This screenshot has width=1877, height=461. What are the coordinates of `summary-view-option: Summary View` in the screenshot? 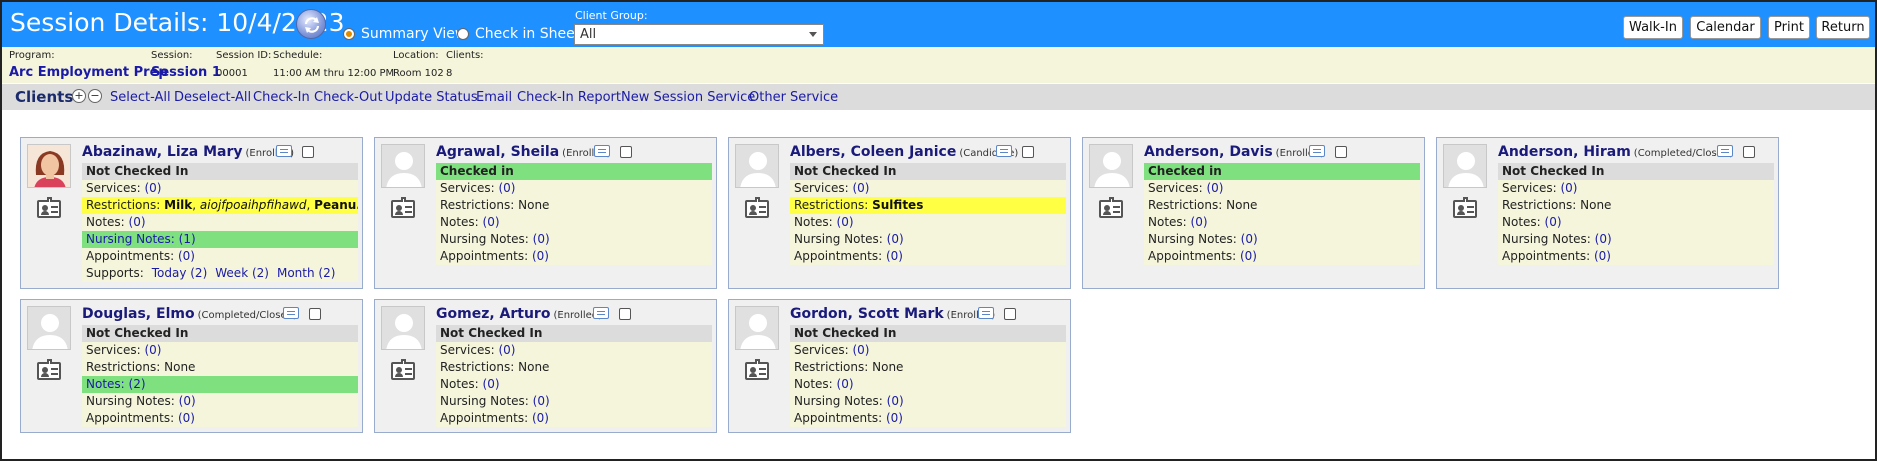 It's located at (404, 34).